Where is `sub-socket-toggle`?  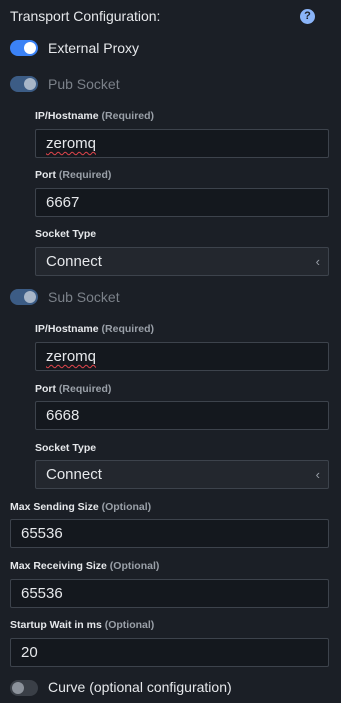 sub-socket-toggle is located at coordinates (24, 297).